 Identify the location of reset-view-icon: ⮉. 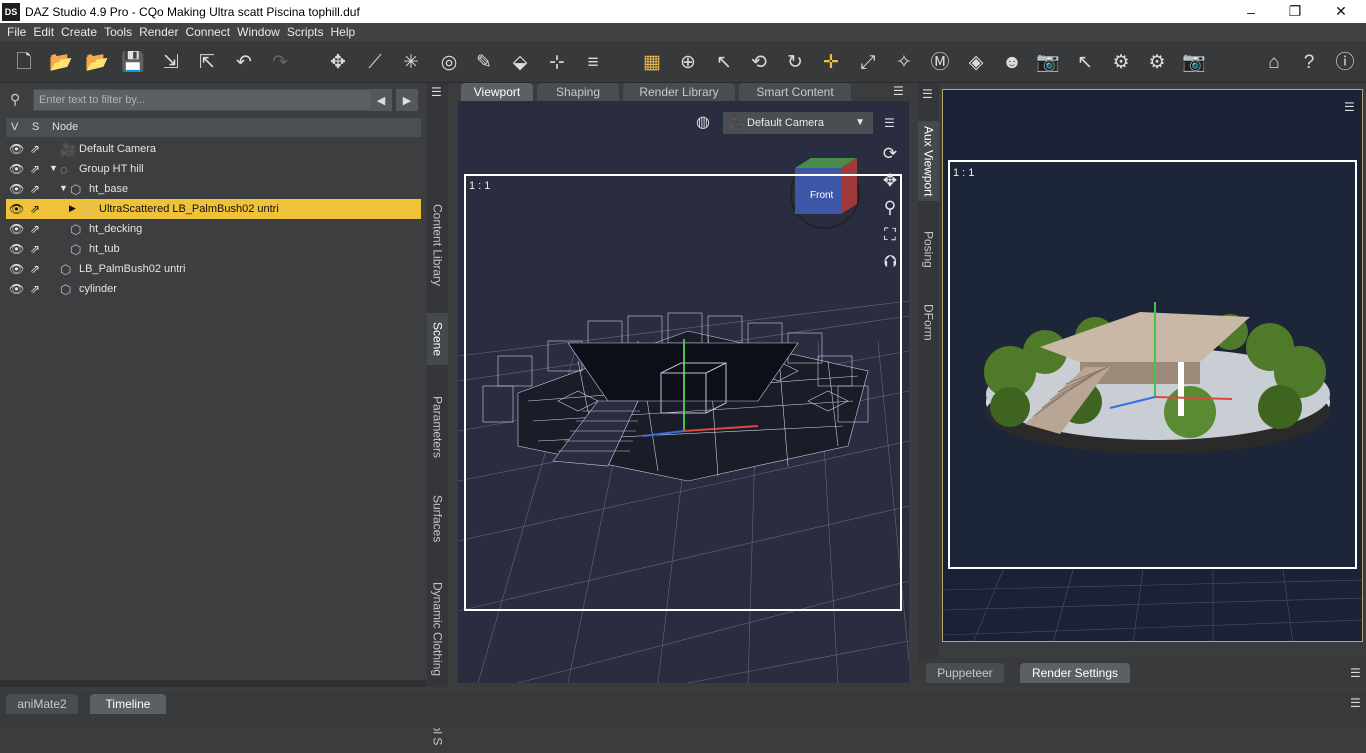
(890, 261).